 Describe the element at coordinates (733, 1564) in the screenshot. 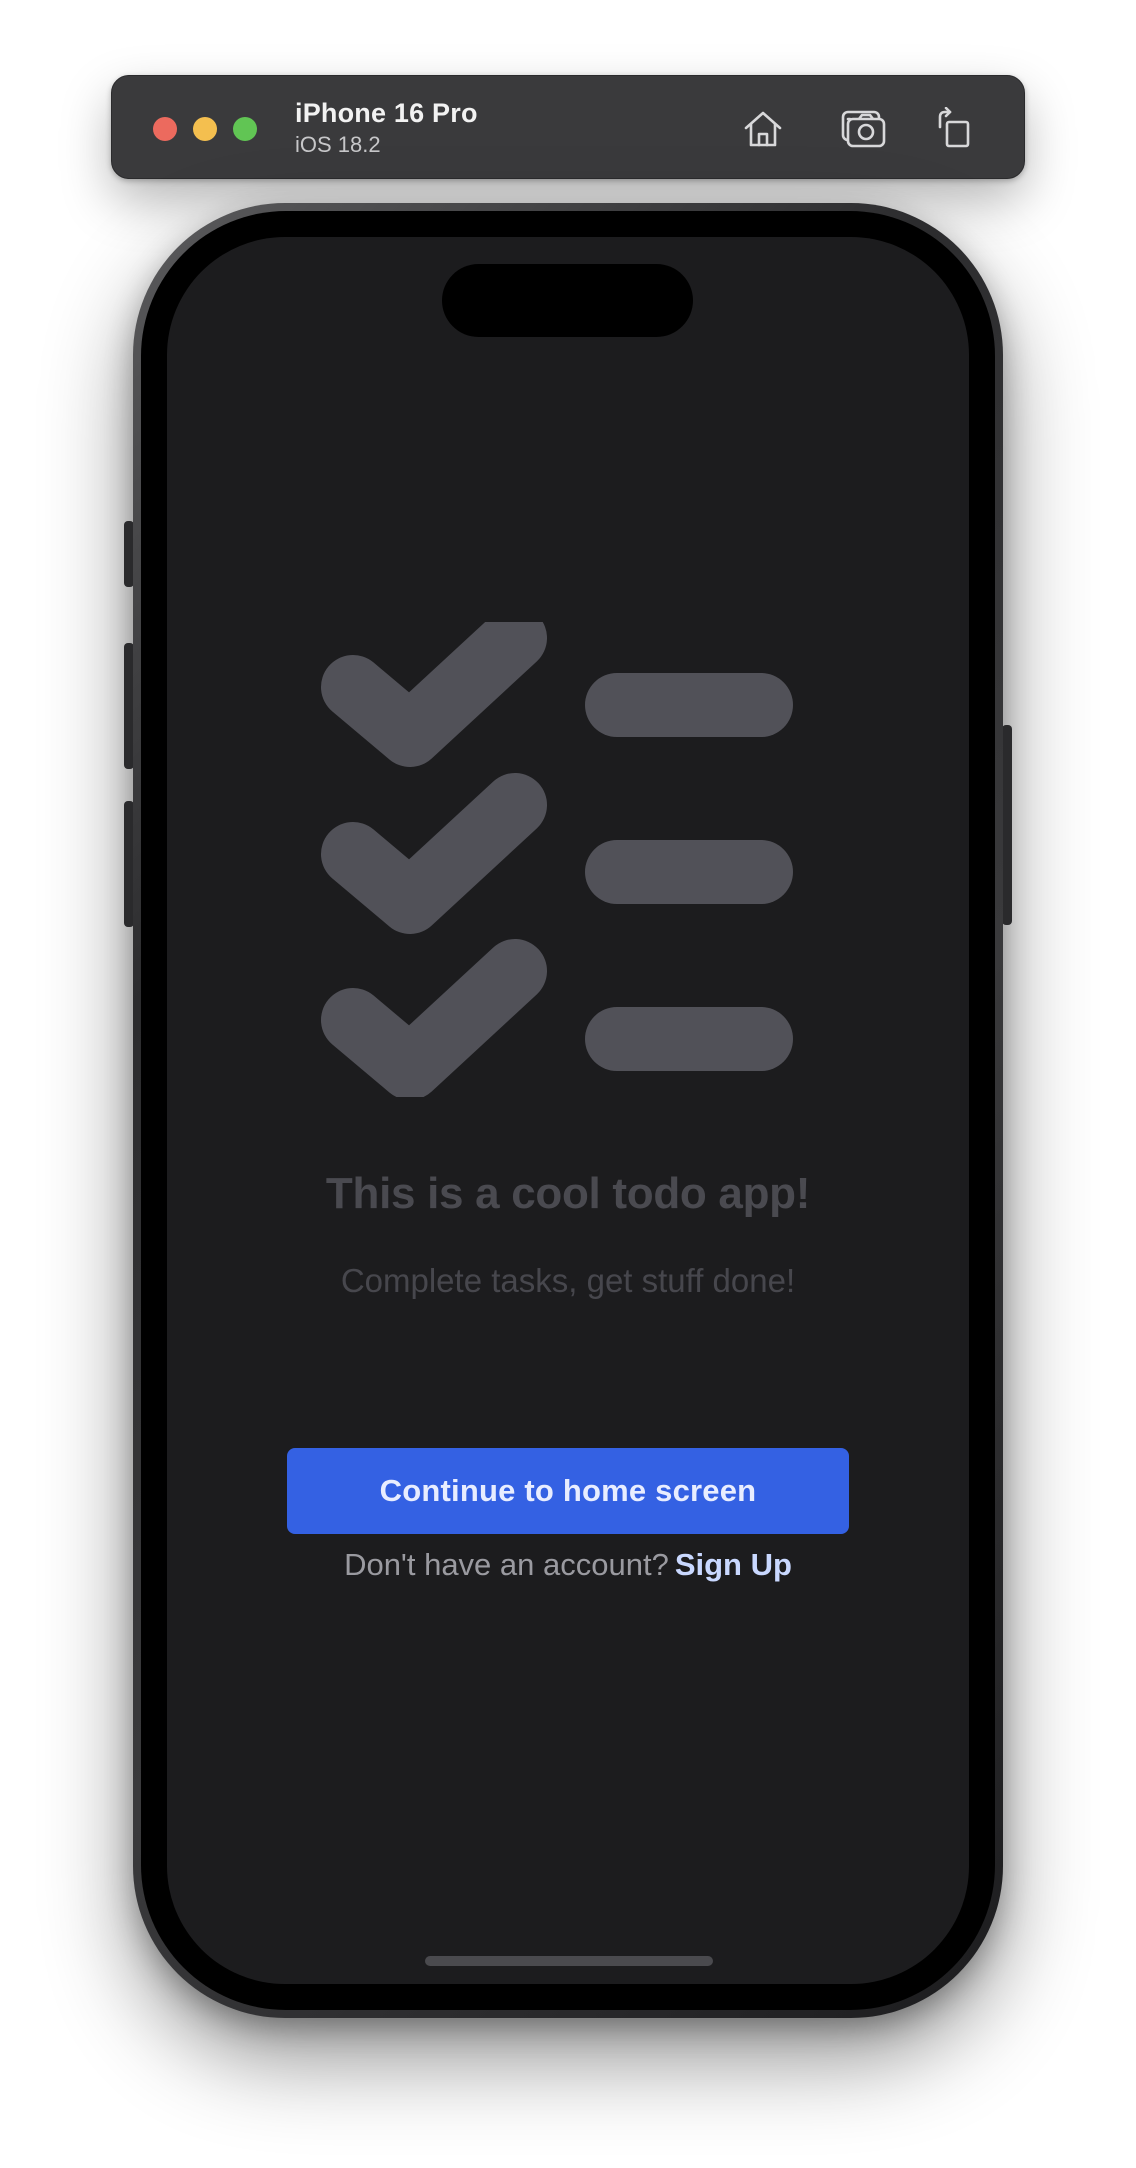

I see `signup-link: Sign Up` at that location.